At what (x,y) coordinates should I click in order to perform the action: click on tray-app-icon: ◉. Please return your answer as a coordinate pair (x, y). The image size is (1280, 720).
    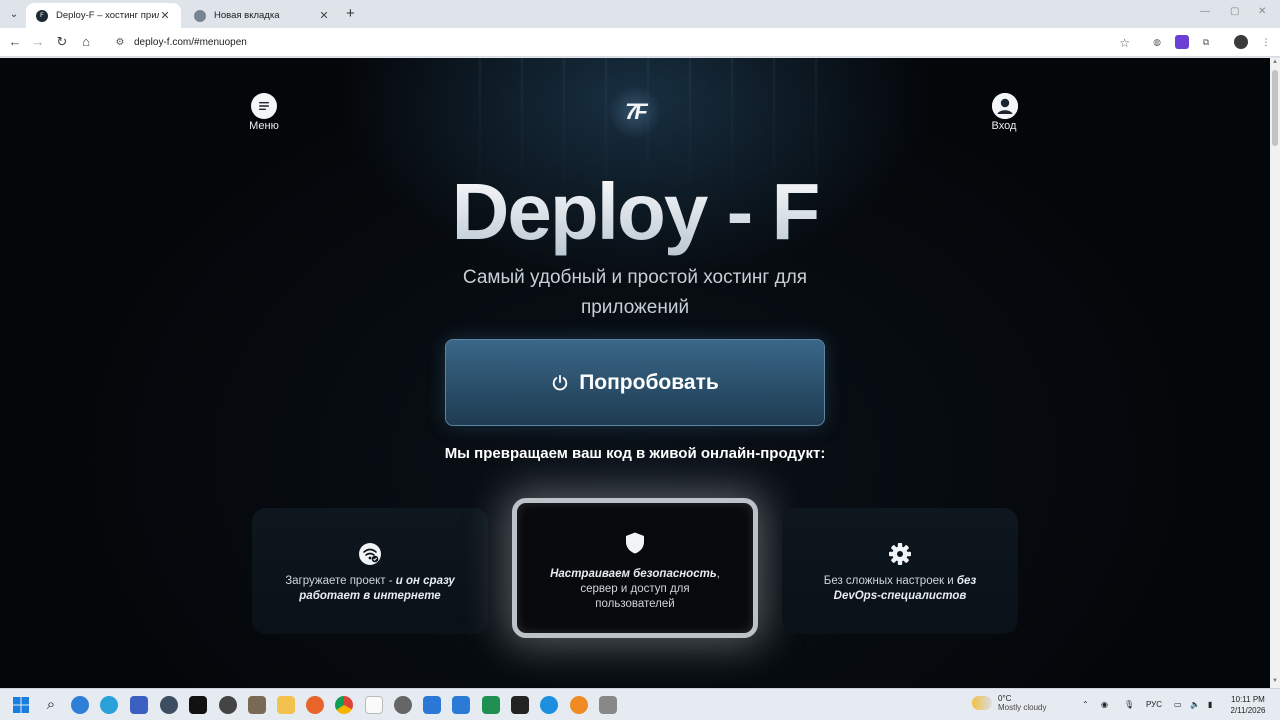
    Looking at the image, I should click on (1104, 704).